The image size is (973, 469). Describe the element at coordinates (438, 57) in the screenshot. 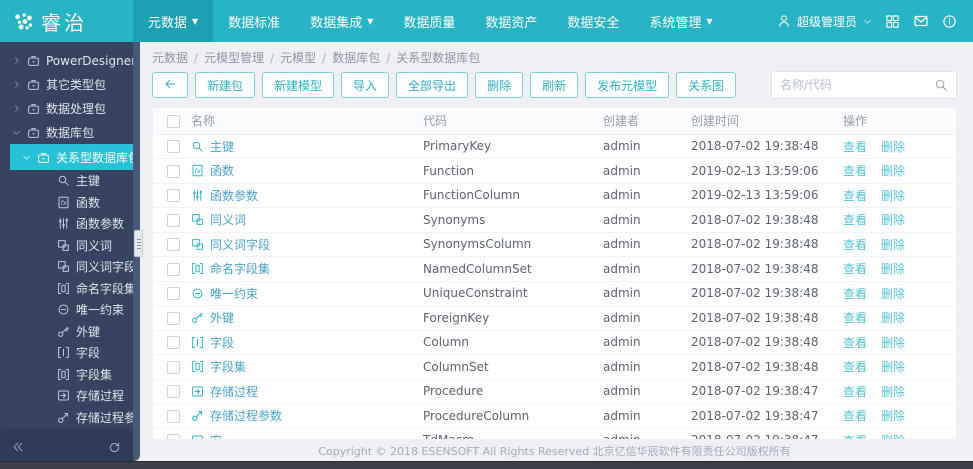

I see `breadcrumb-item: 关系型数据库包` at that location.